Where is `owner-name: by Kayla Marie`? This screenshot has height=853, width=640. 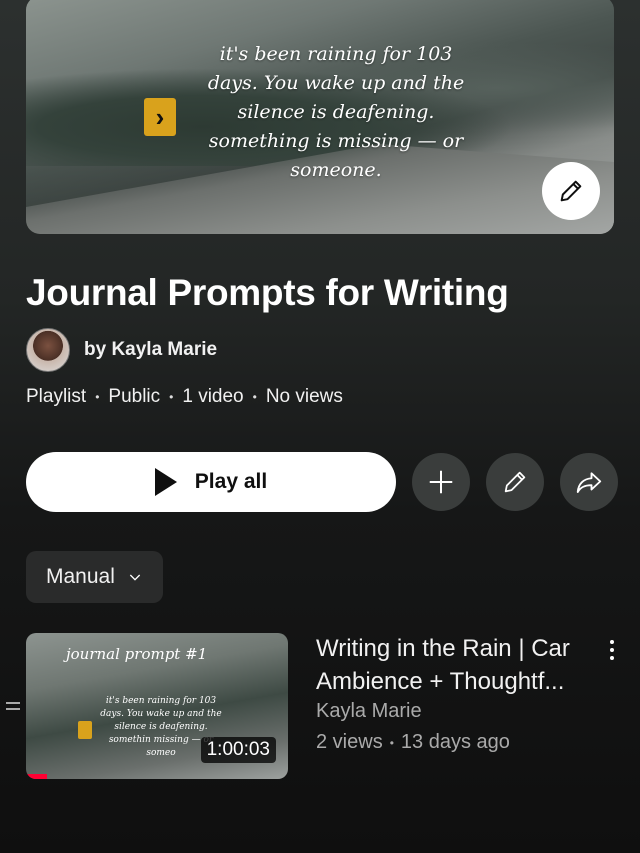 owner-name: by Kayla Marie is located at coordinates (150, 350).